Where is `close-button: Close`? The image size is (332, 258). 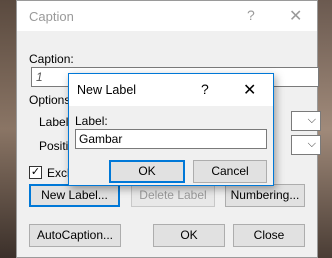 close-button: Close is located at coordinates (269, 235).